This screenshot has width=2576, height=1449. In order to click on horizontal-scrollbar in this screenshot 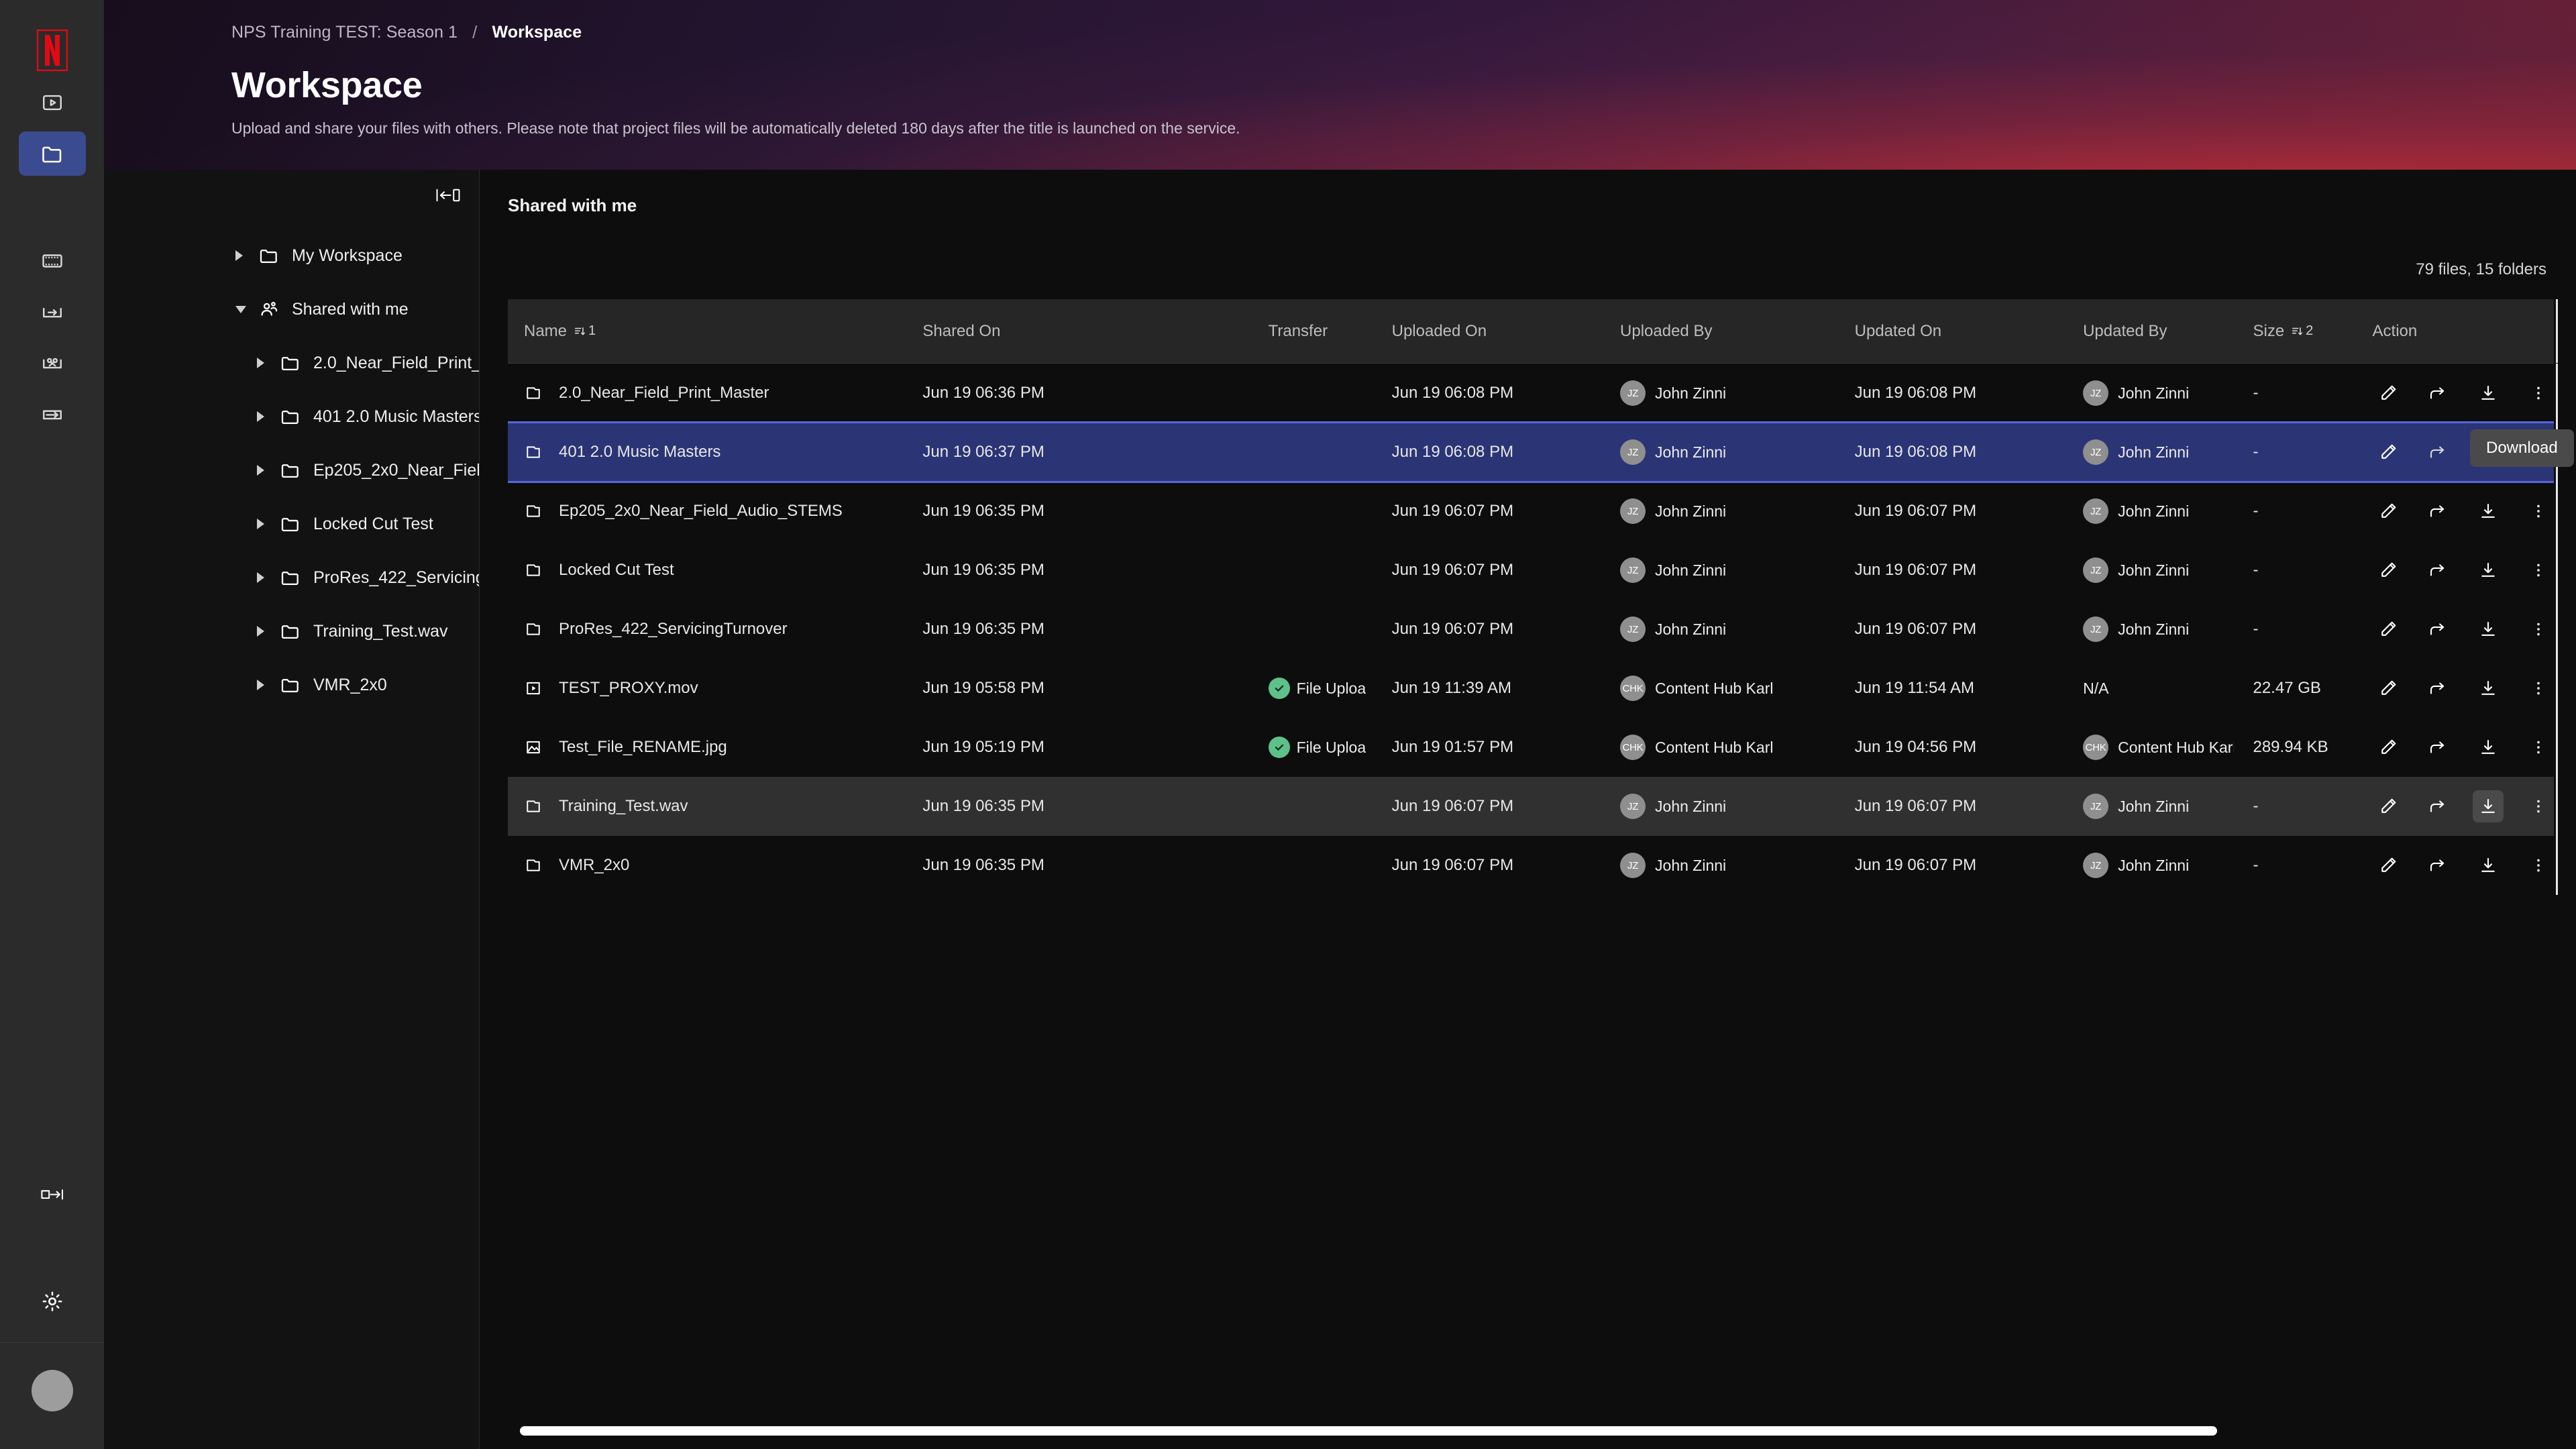, I will do `click(1368, 1431)`.